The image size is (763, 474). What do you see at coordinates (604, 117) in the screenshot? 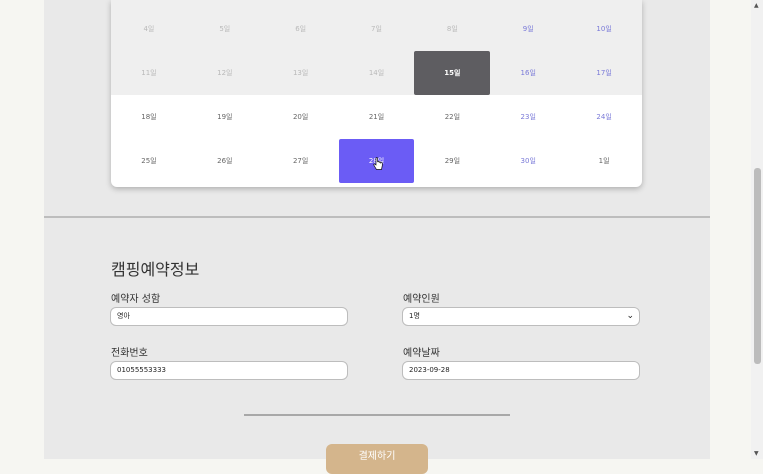
I see `calendar-day: 24일` at bounding box center [604, 117].